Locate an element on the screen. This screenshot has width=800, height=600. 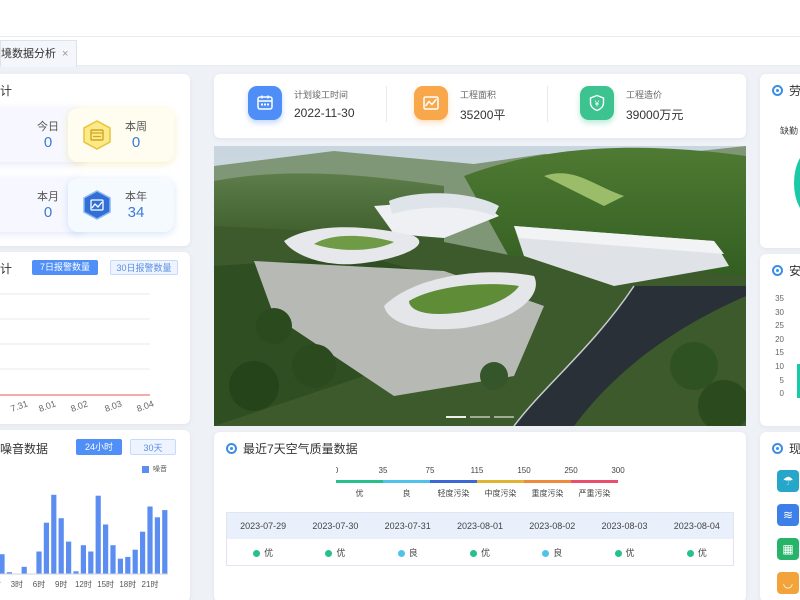
alarm-stats-card: 计 今日 0 本周 0 本月 0 本年 34 is located at coordinates (95, 160).